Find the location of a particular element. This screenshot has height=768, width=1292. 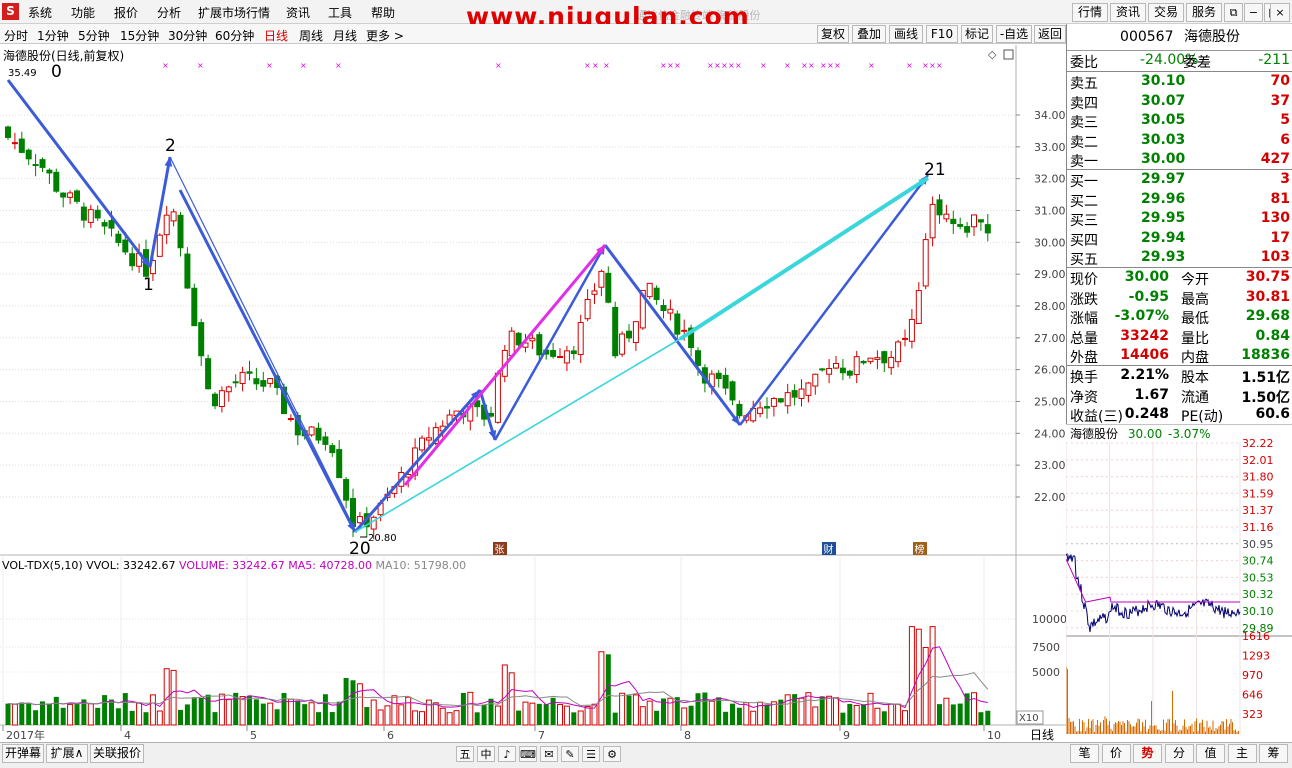

menu-help: 帮助 is located at coordinates (383, 12).